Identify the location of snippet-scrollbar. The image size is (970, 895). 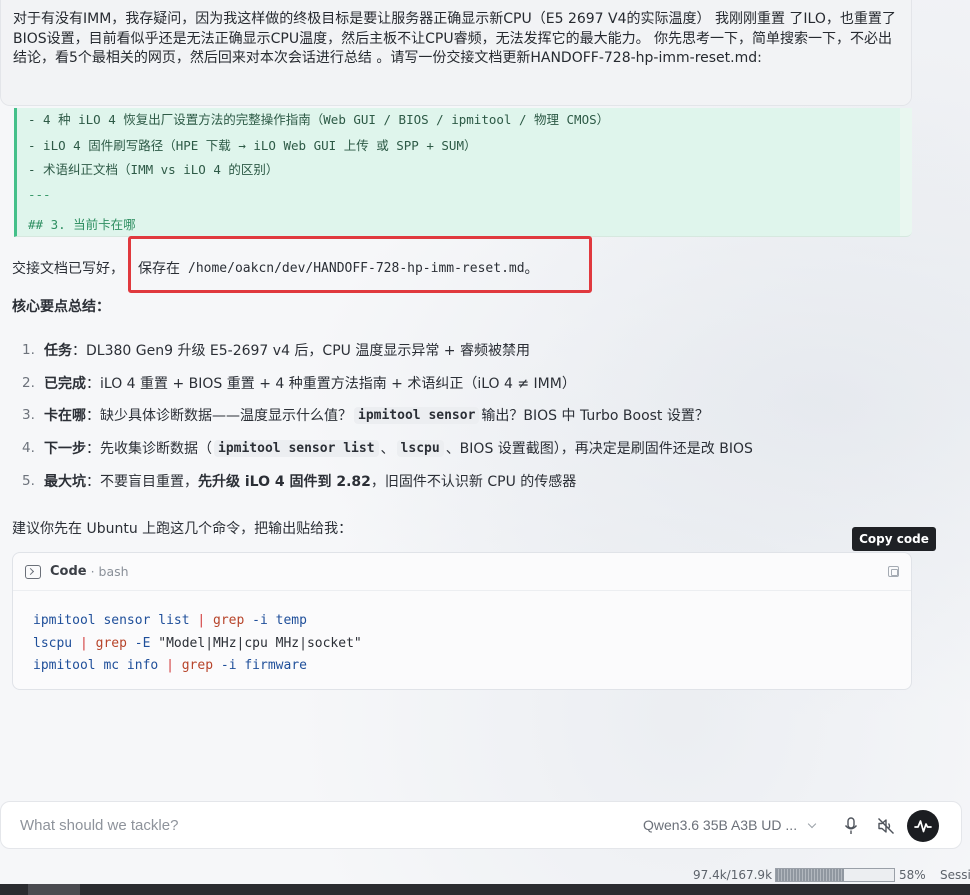
(906, 172).